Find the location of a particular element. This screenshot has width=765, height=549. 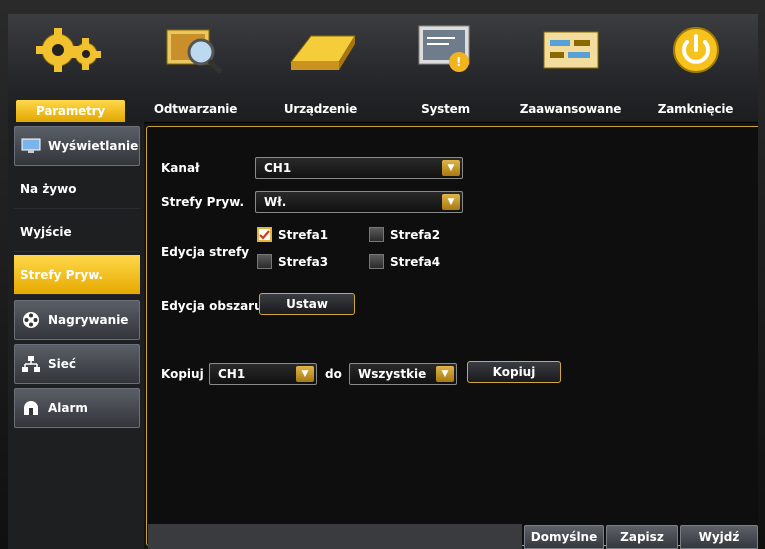

sidebar-item-wyjscie: Wyjście is located at coordinates (77, 232).